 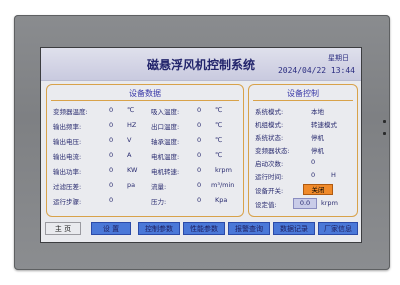 I want to click on bottom-nav: 主 页 设 置 控制参数 性能参数 报警查询 数据记录 厂家信息, so click(x=201, y=229).